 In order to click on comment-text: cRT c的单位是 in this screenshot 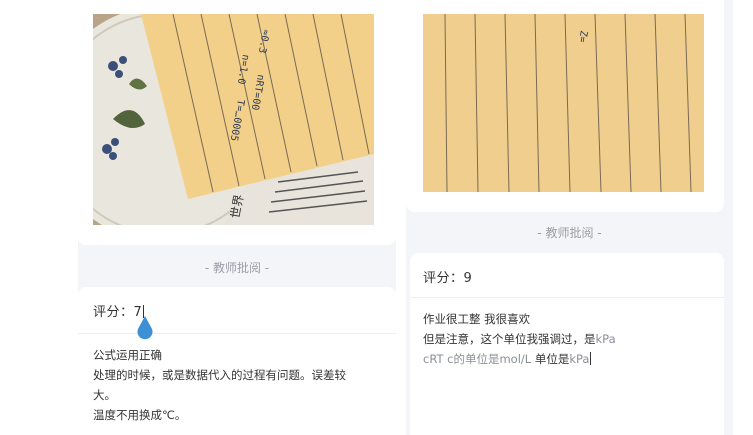, I will do `click(461, 359)`.